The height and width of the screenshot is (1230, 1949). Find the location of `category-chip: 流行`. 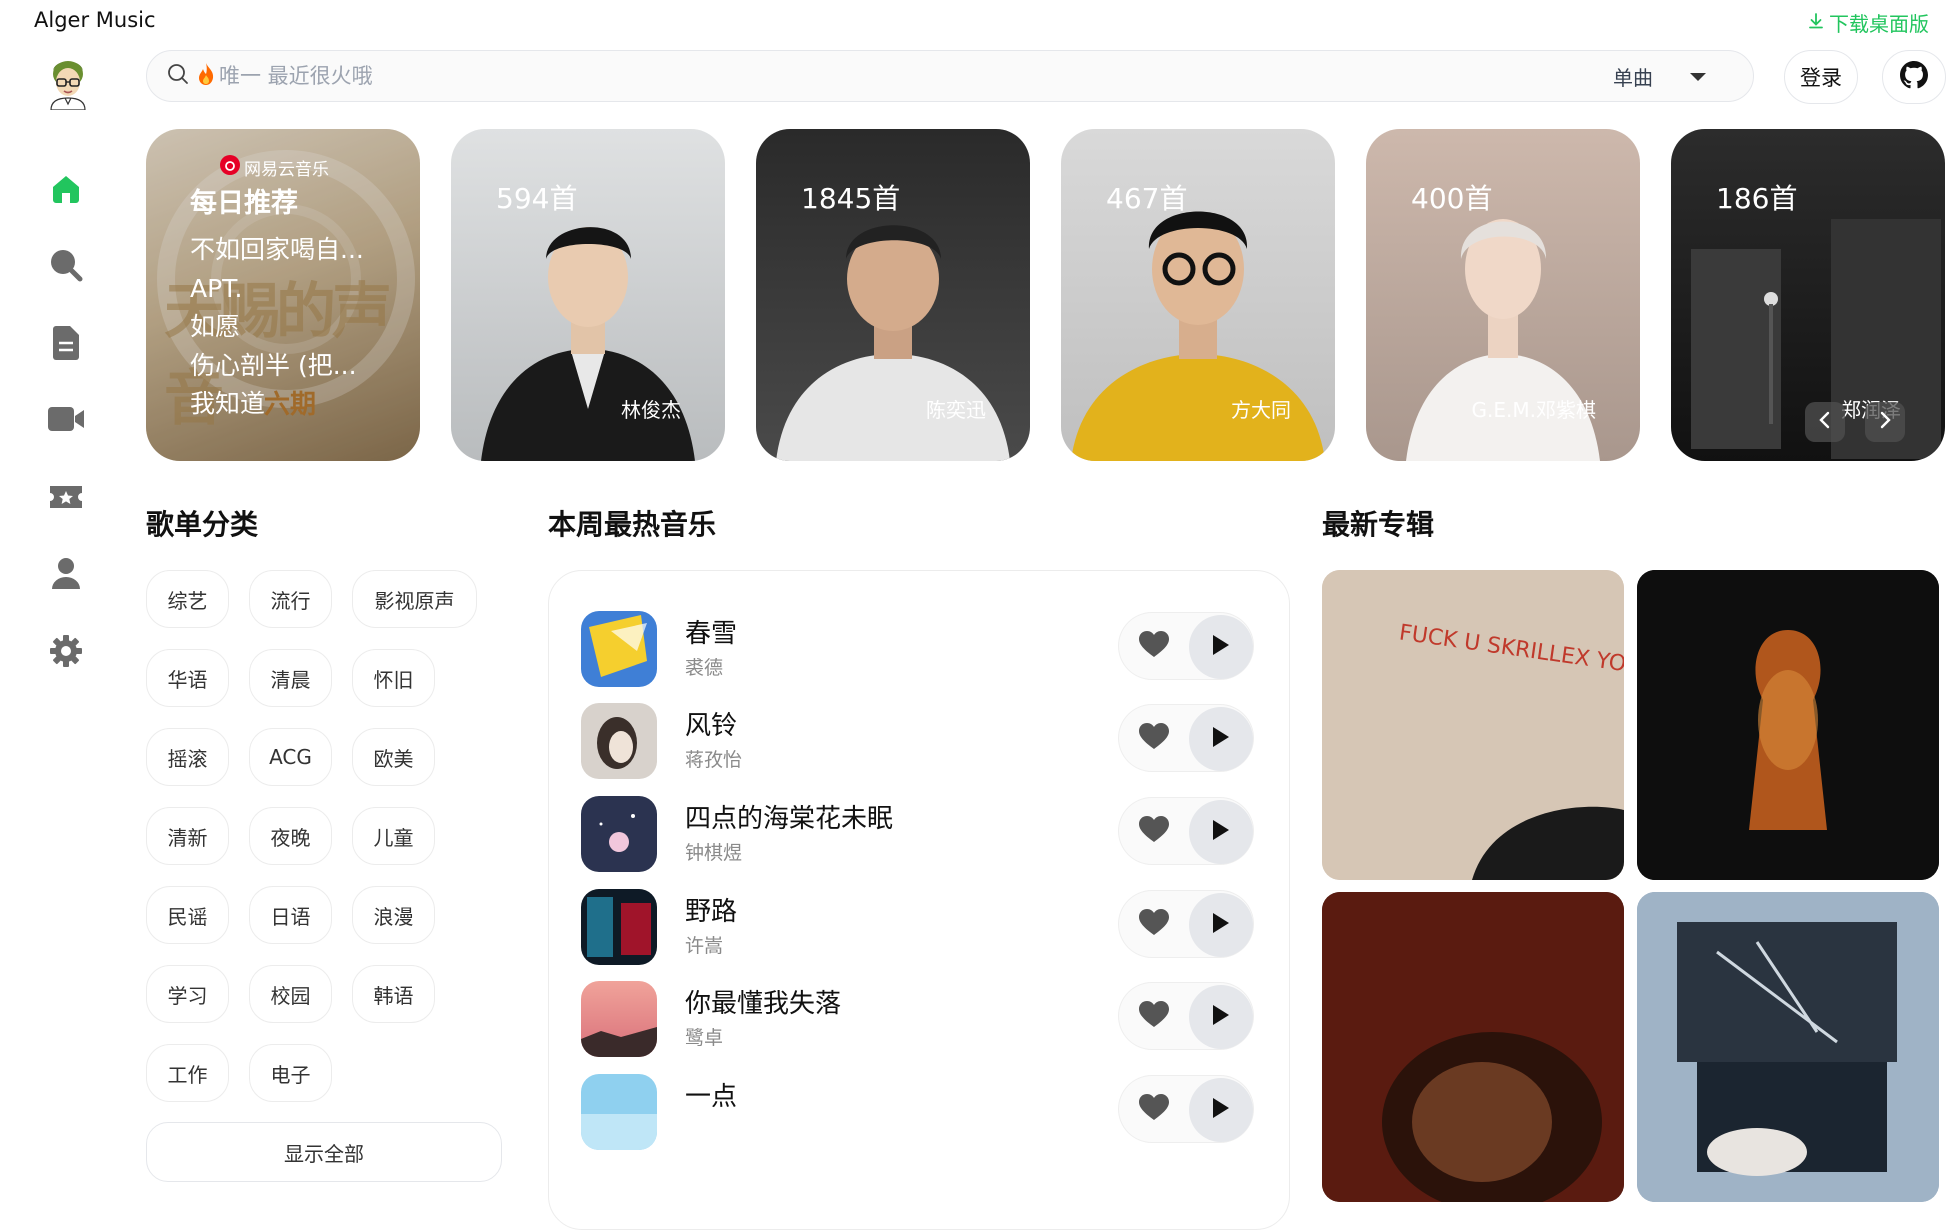

category-chip: 流行 is located at coordinates (290, 599).